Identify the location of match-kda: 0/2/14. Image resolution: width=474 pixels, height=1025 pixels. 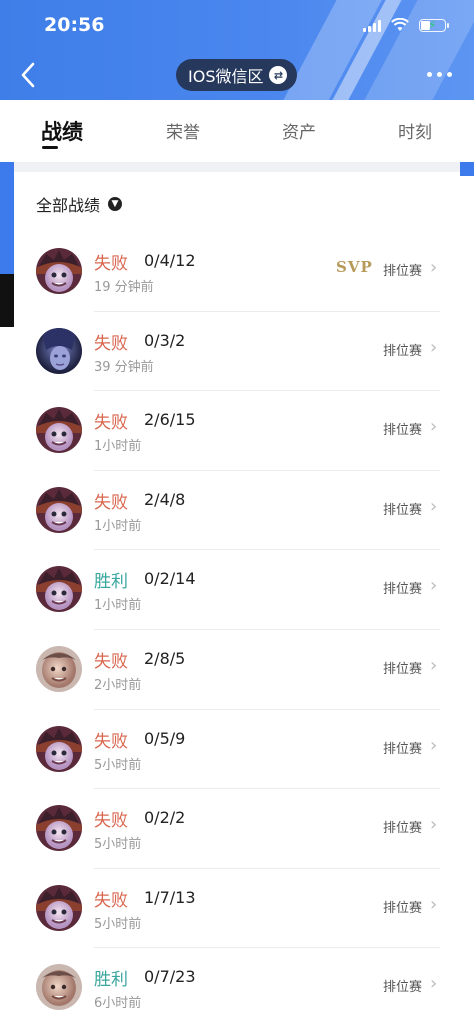
(170, 579).